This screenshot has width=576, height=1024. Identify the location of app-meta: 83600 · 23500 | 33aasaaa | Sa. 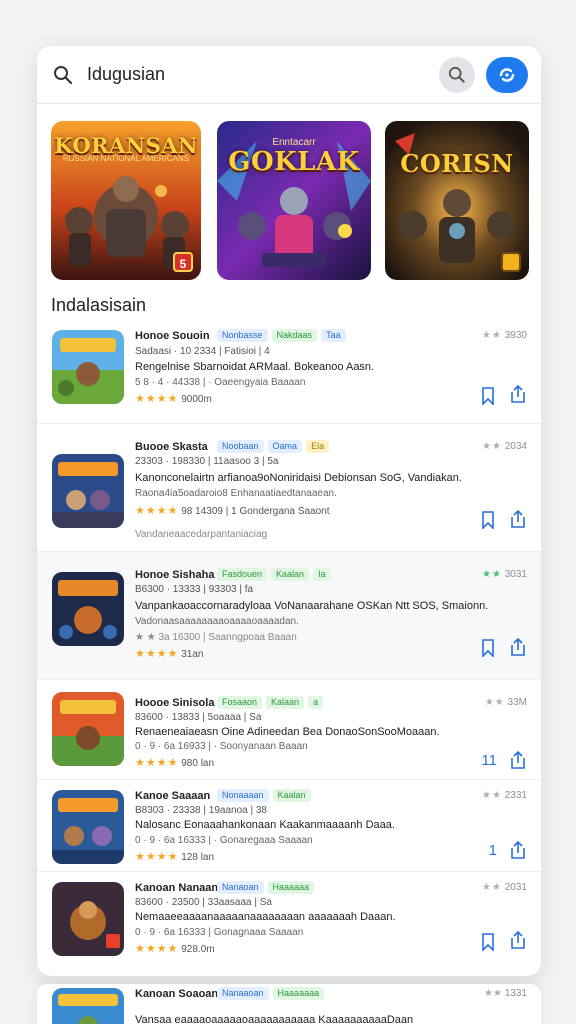
(203, 902).